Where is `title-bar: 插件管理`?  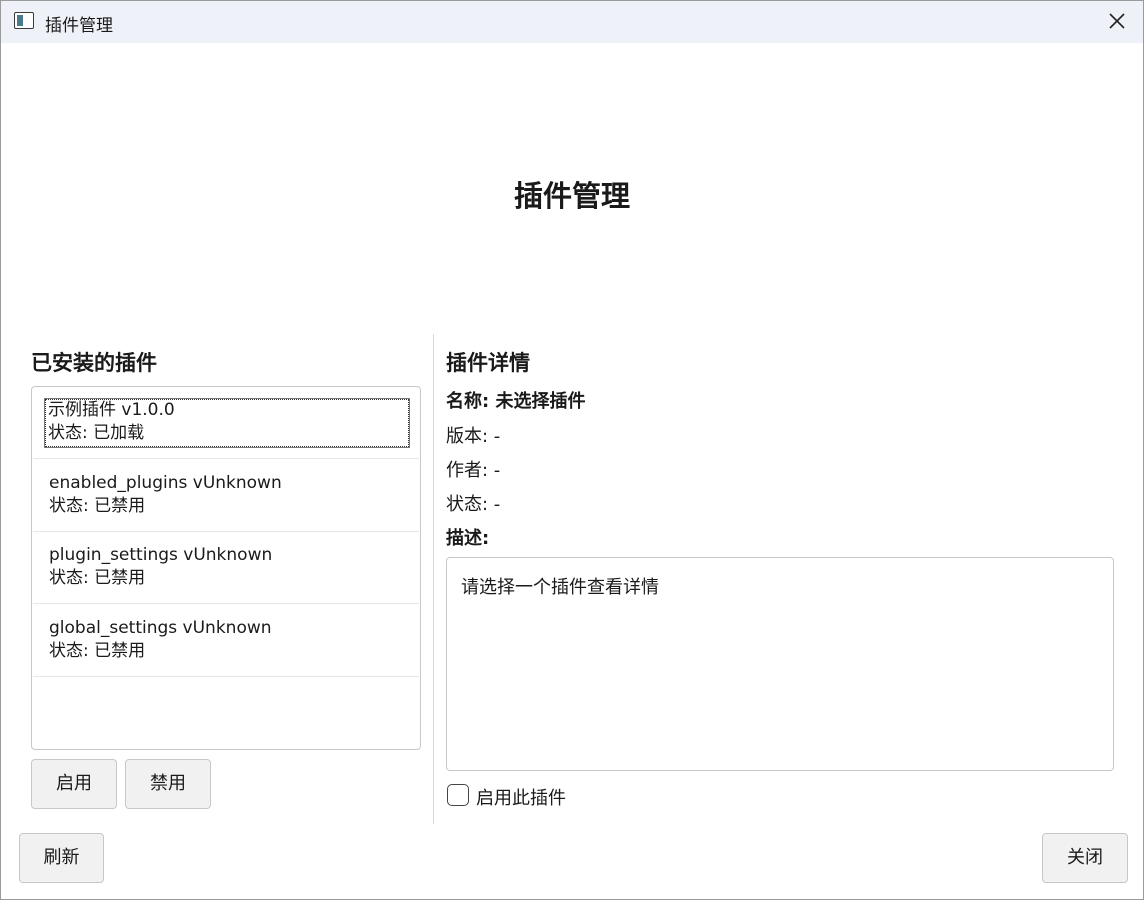
title-bar: 插件管理 is located at coordinates (572, 22).